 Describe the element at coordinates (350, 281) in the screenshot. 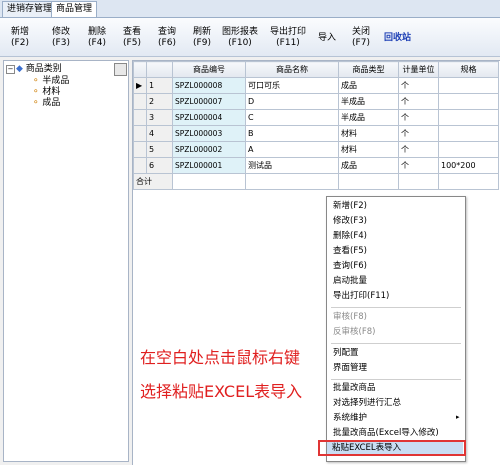

I see `menu-item-batch-start: 启动批量` at that location.